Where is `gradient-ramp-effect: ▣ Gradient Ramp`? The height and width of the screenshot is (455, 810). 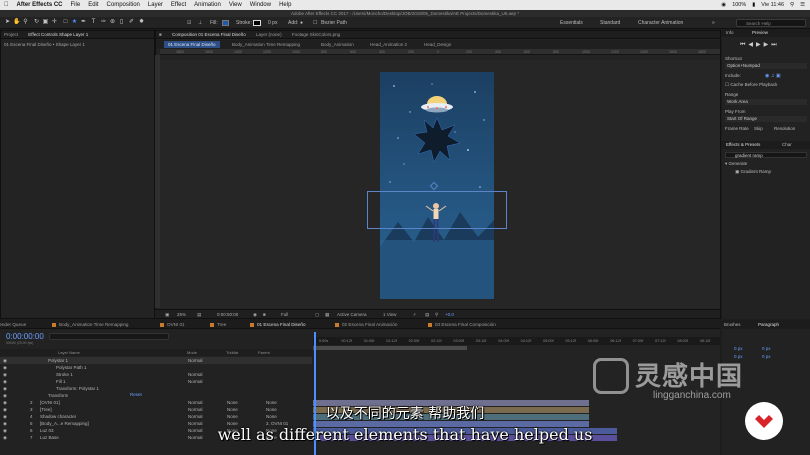
gradient-ramp-effect: ▣ Gradient Ramp is located at coordinates (753, 172).